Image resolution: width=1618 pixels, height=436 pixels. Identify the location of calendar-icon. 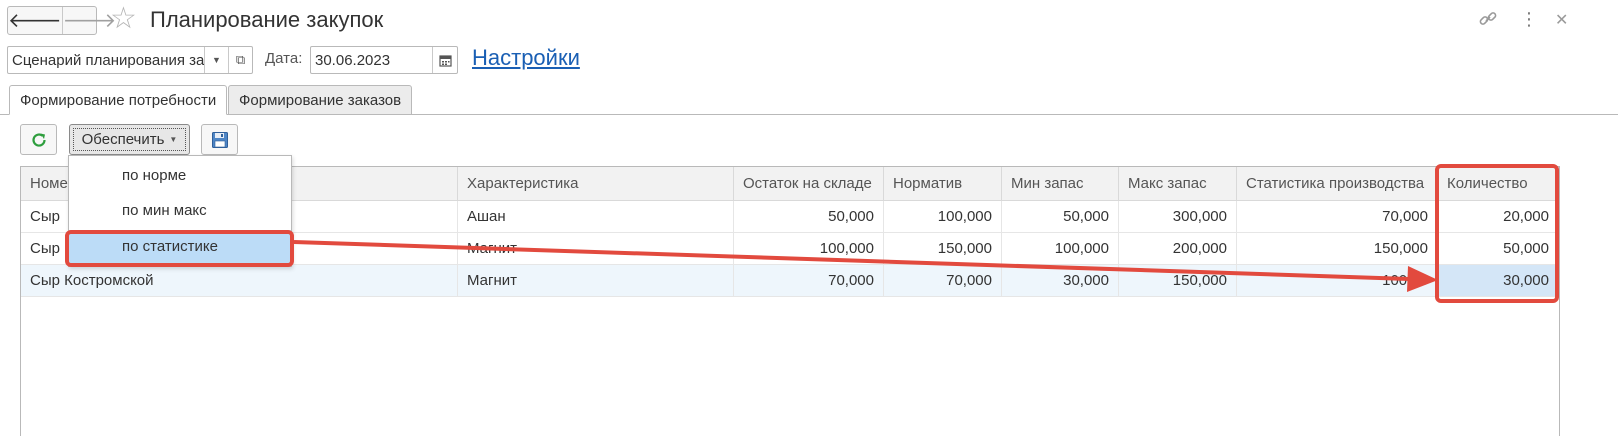
(445, 60).